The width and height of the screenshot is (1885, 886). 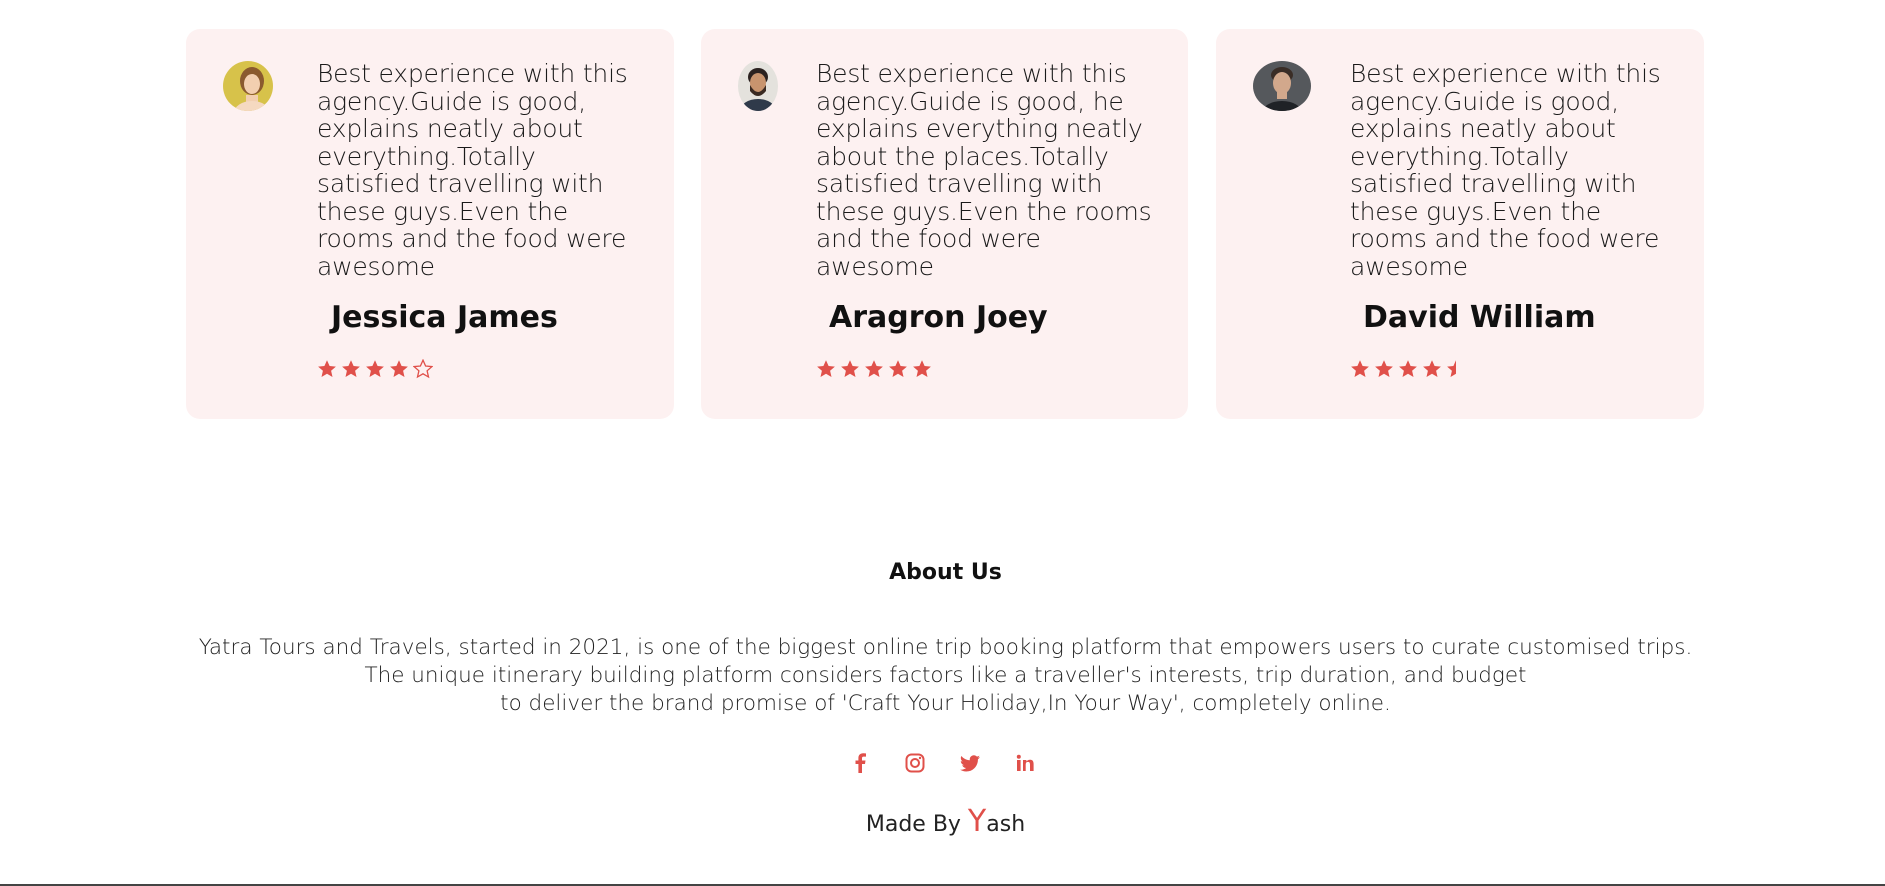 I want to click on star-empty-icon, so click(x=423, y=368).